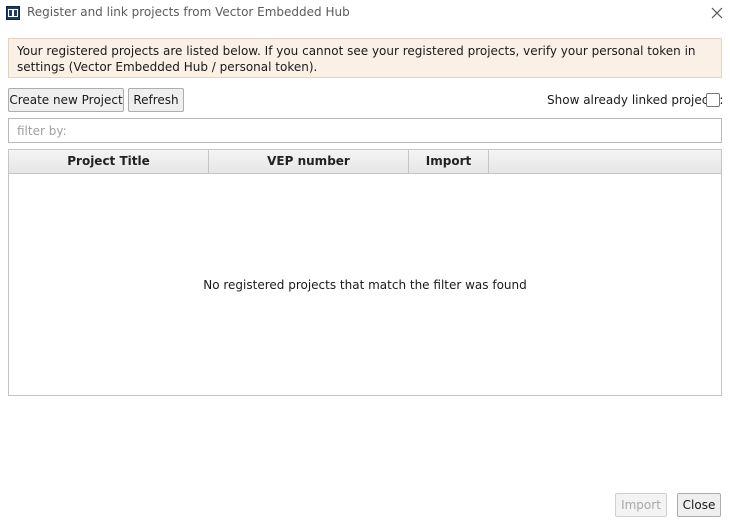 Image resolution: width=730 pixels, height=526 pixels. Describe the element at coordinates (635, 100) in the screenshot. I see `show-linked-label: Show already linked projects:` at that location.